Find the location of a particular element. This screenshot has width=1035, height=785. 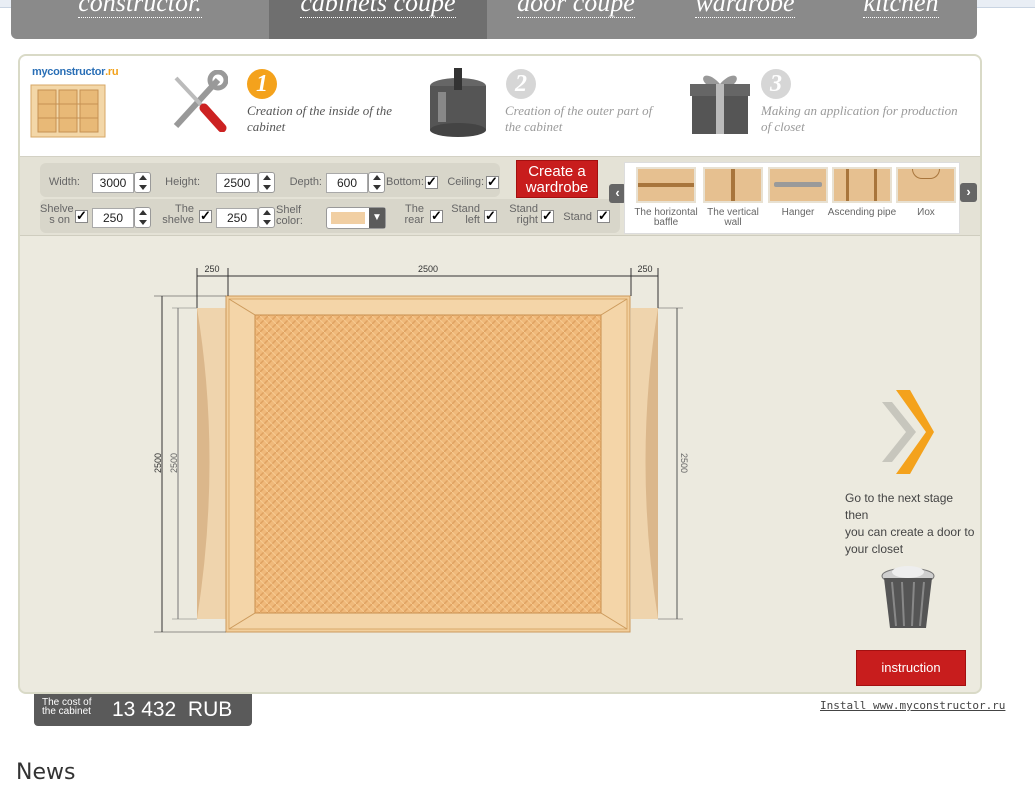

stand-left-checkbox: ✓ is located at coordinates (490, 216).